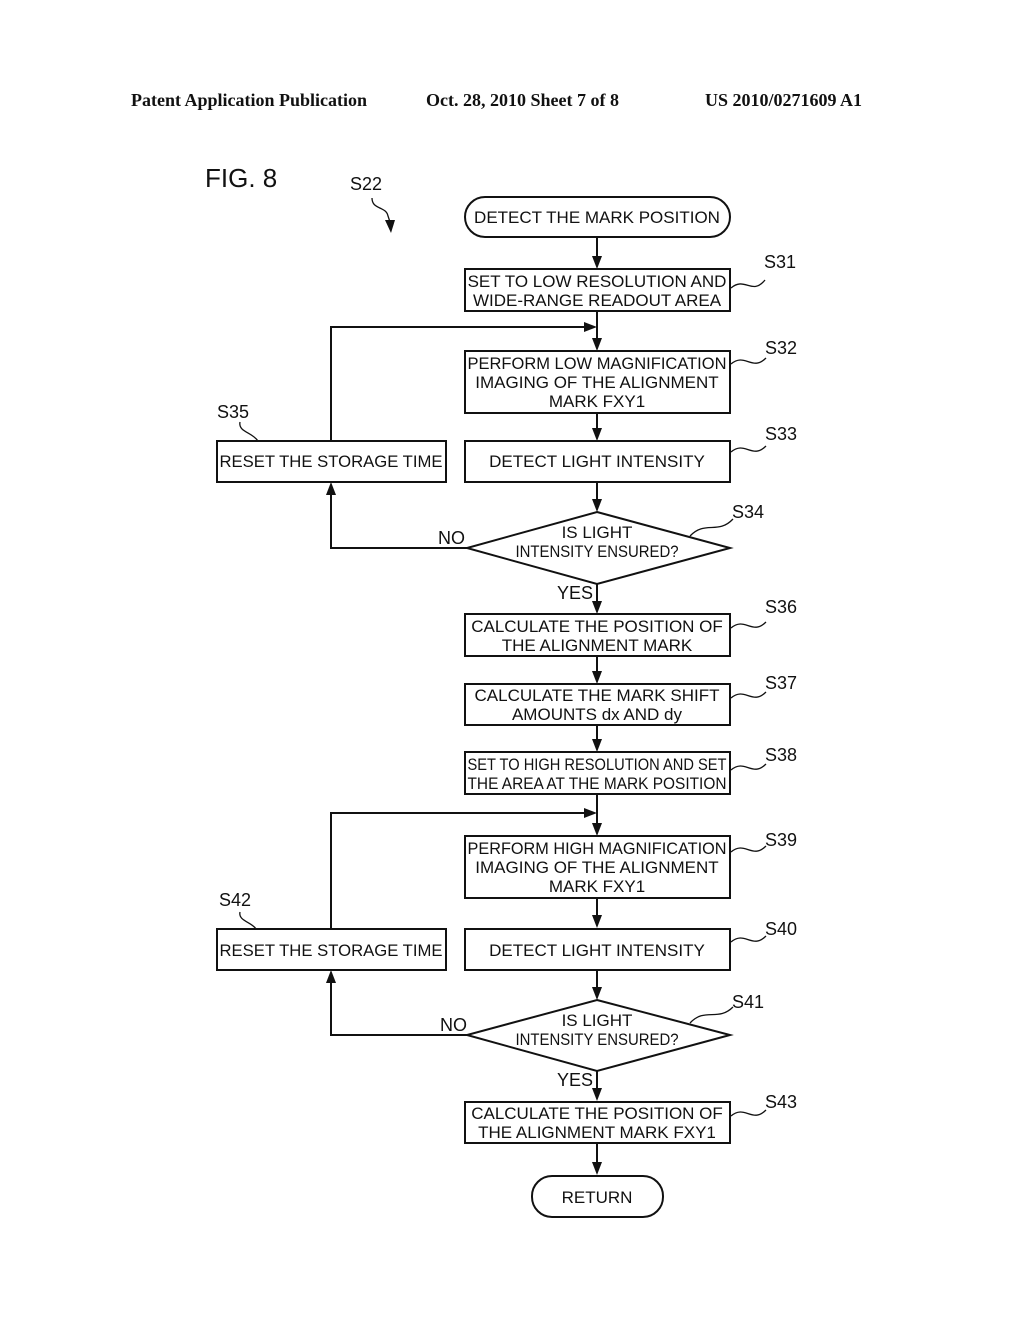 The width and height of the screenshot is (1024, 1320). I want to click on decision-s34: IS LIGHT INTENSITY ENSURED? S34 NO YES, so click(601, 552).